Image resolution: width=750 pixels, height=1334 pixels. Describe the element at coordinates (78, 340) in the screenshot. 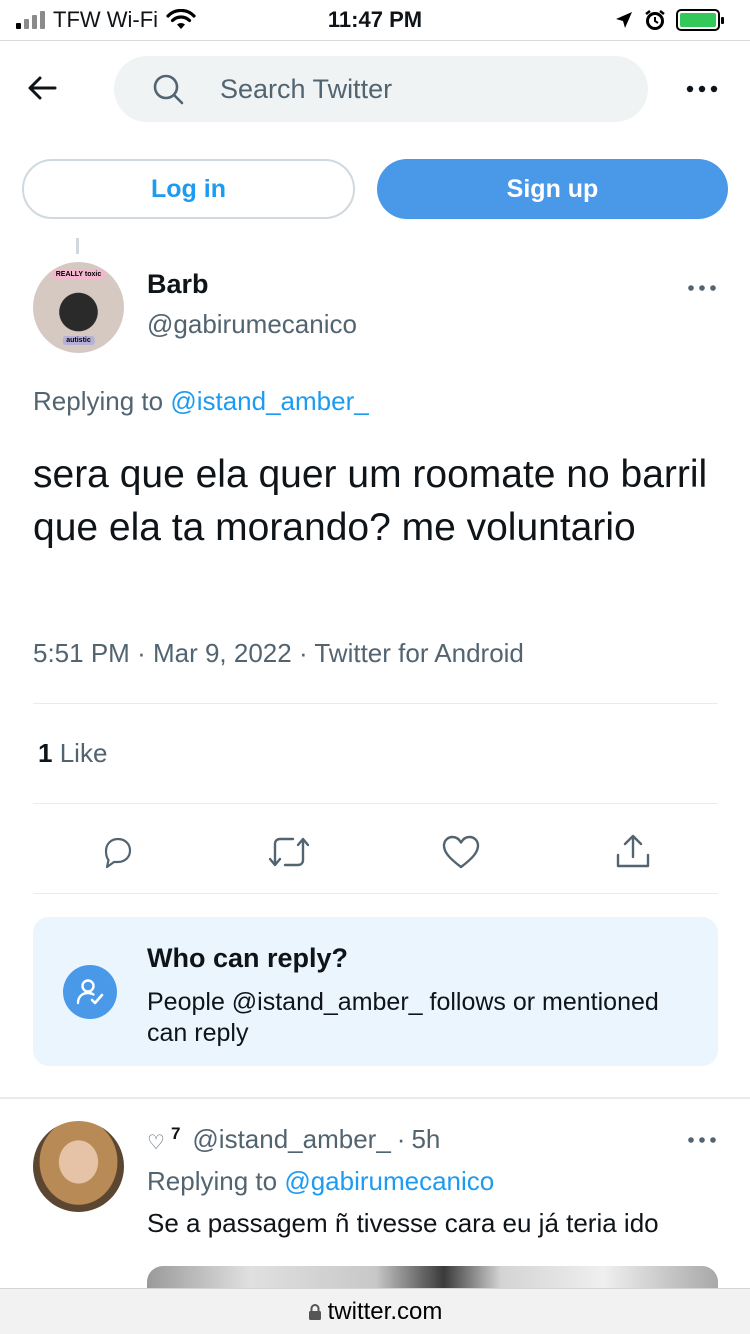

I see `avatar-tag-bottom: autistic` at that location.